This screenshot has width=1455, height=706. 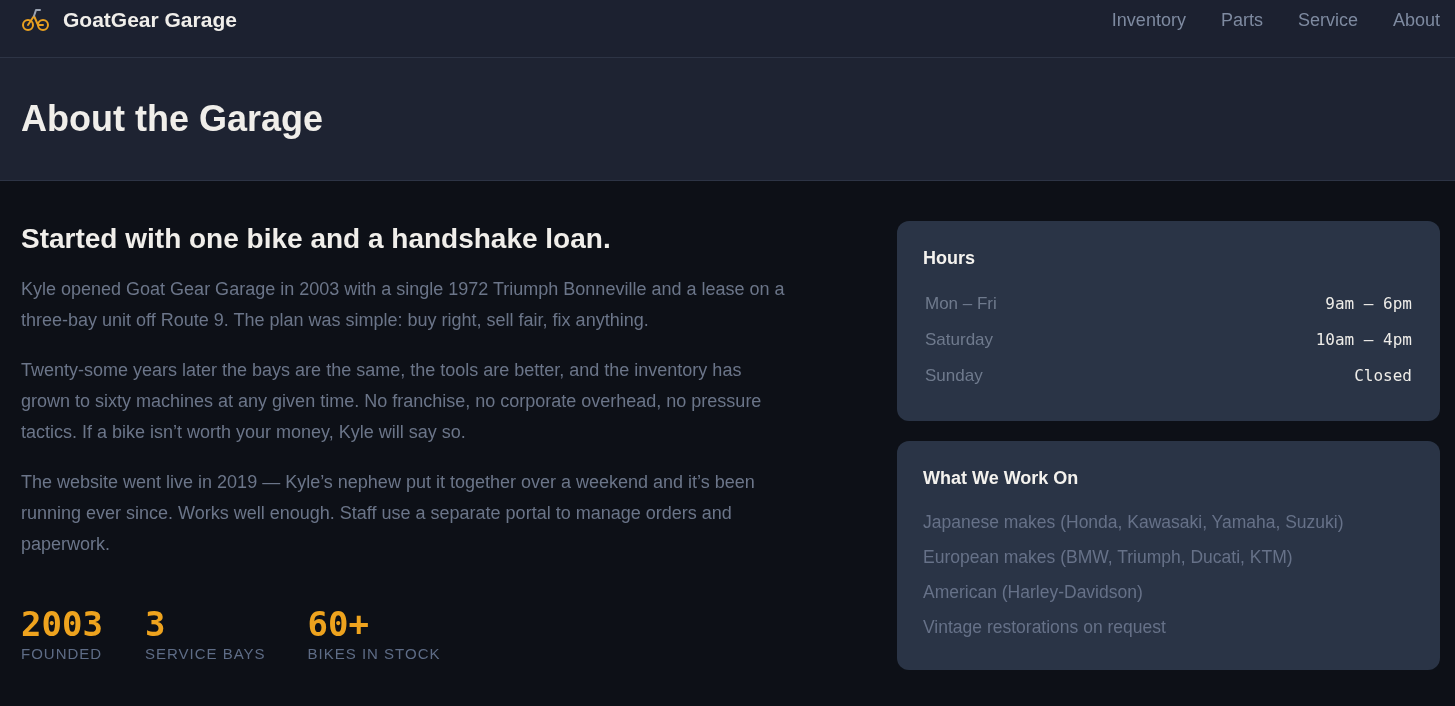 I want to click on opening-hours: 9am – 6pm, so click(x=1368, y=304).